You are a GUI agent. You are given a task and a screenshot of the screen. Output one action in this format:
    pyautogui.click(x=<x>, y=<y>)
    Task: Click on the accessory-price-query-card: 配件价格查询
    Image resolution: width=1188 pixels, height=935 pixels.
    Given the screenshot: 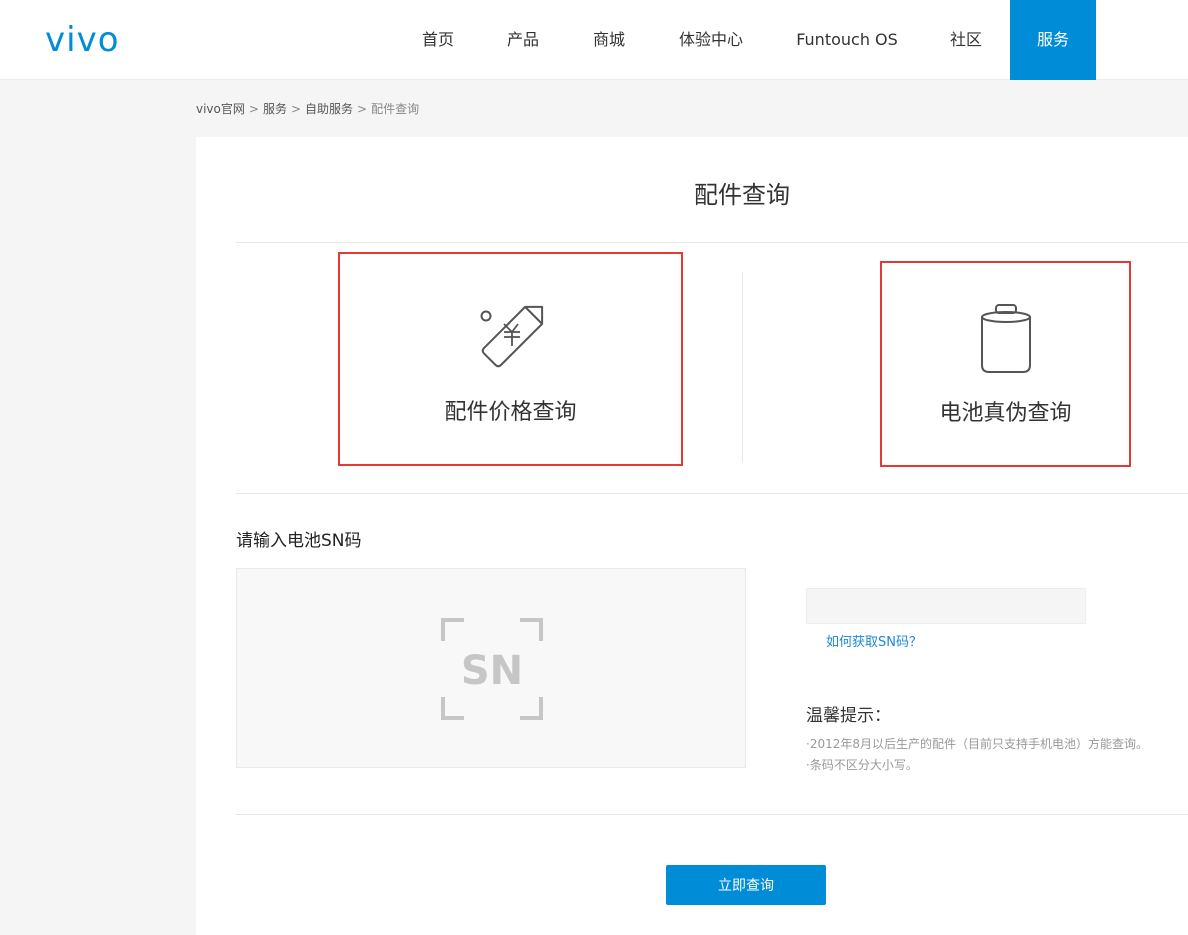 What is the action you would take?
    pyautogui.click(x=510, y=359)
    